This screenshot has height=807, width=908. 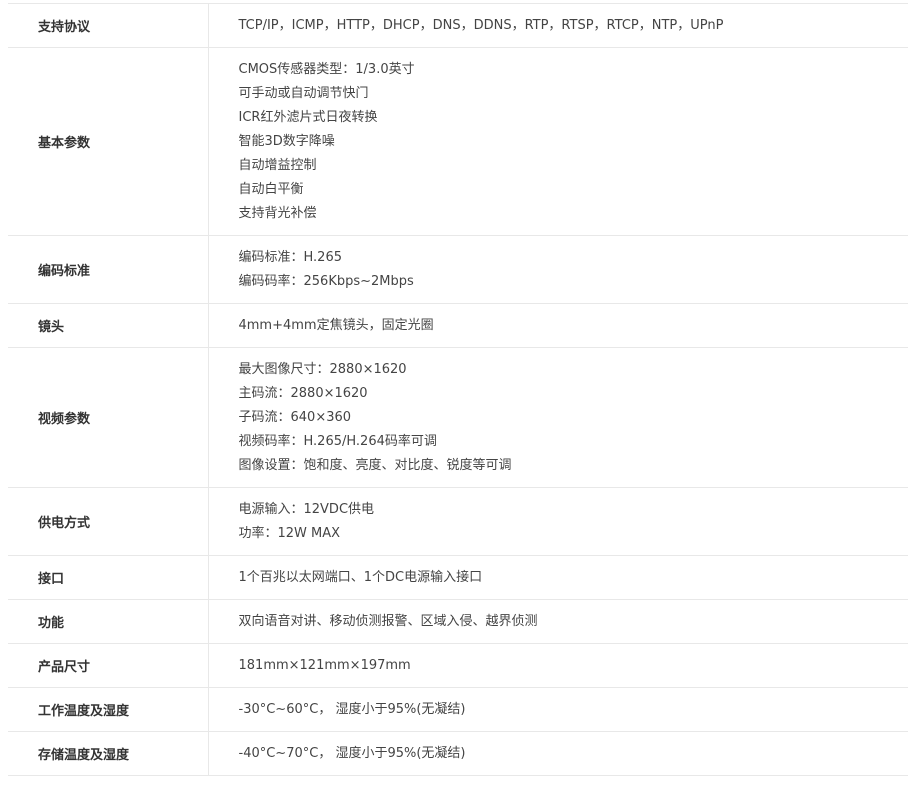 I want to click on spec-row-dimensions: 产品尺寸 181mm×121mm×197mm, so click(x=458, y=665).